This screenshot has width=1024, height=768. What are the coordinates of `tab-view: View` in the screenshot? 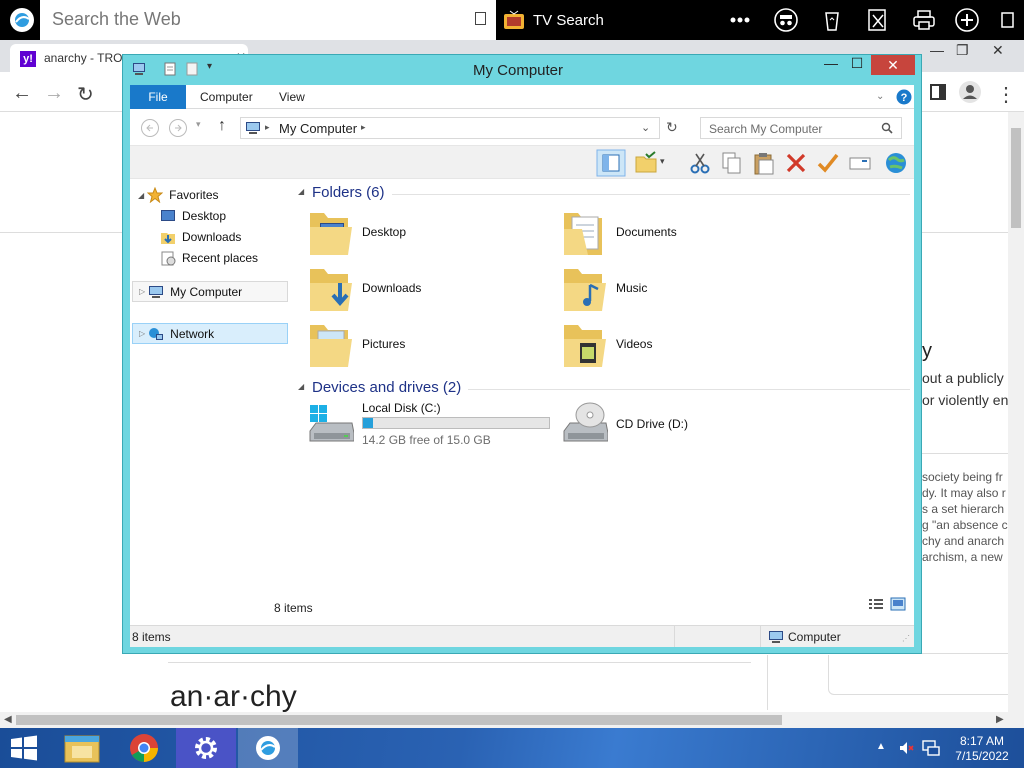 It's located at (292, 97).